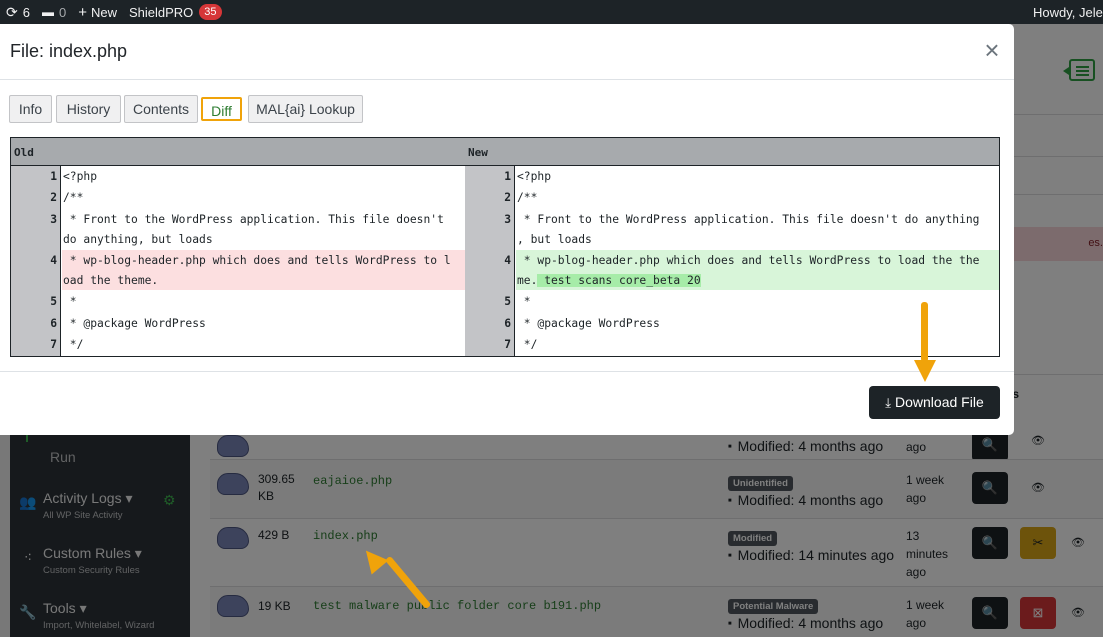 The width and height of the screenshot is (1103, 637). What do you see at coordinates (507, 219) in the screenshot?
I see `new-line-number: 3` at bounding box center [507, 219].